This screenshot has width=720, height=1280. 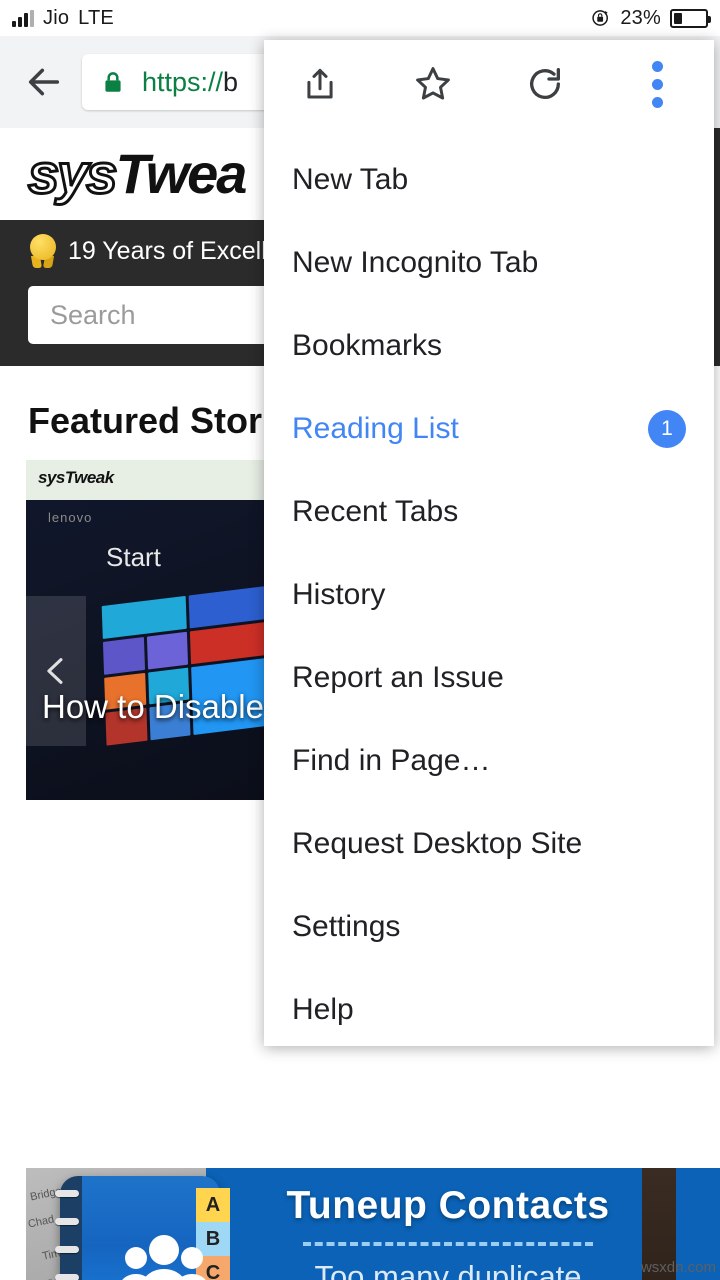 I want to click on laptop-brand-label: lenovo, so click(x=70, y=517).